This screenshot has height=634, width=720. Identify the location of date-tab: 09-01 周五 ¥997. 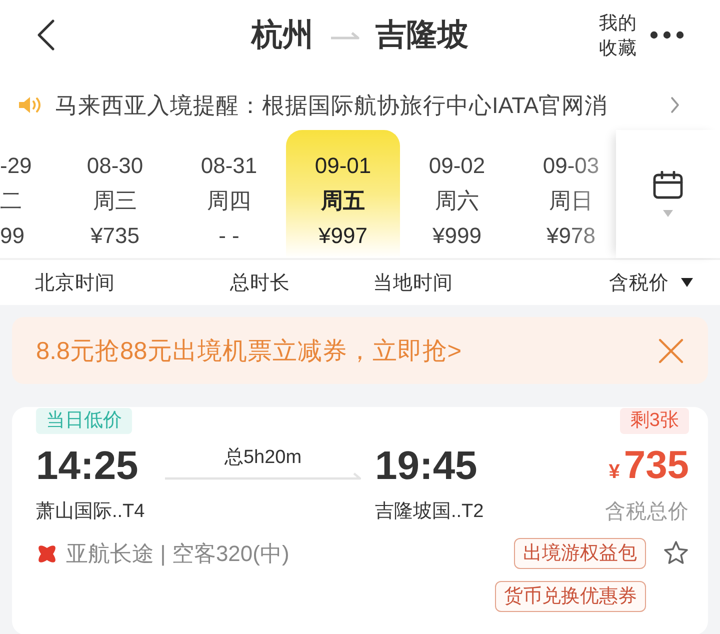
(343, 194).